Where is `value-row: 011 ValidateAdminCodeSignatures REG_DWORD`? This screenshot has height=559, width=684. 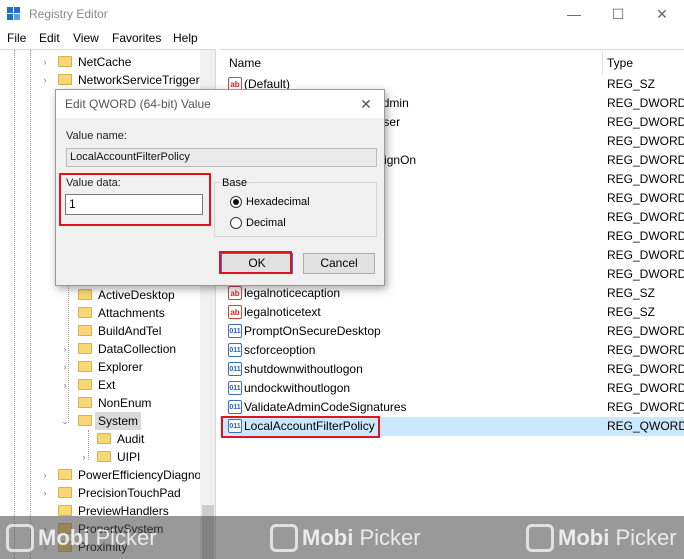
value-row: 011 ValidateAdminCodeSignatures REG_DWORD is located at coordinates (452, 407).